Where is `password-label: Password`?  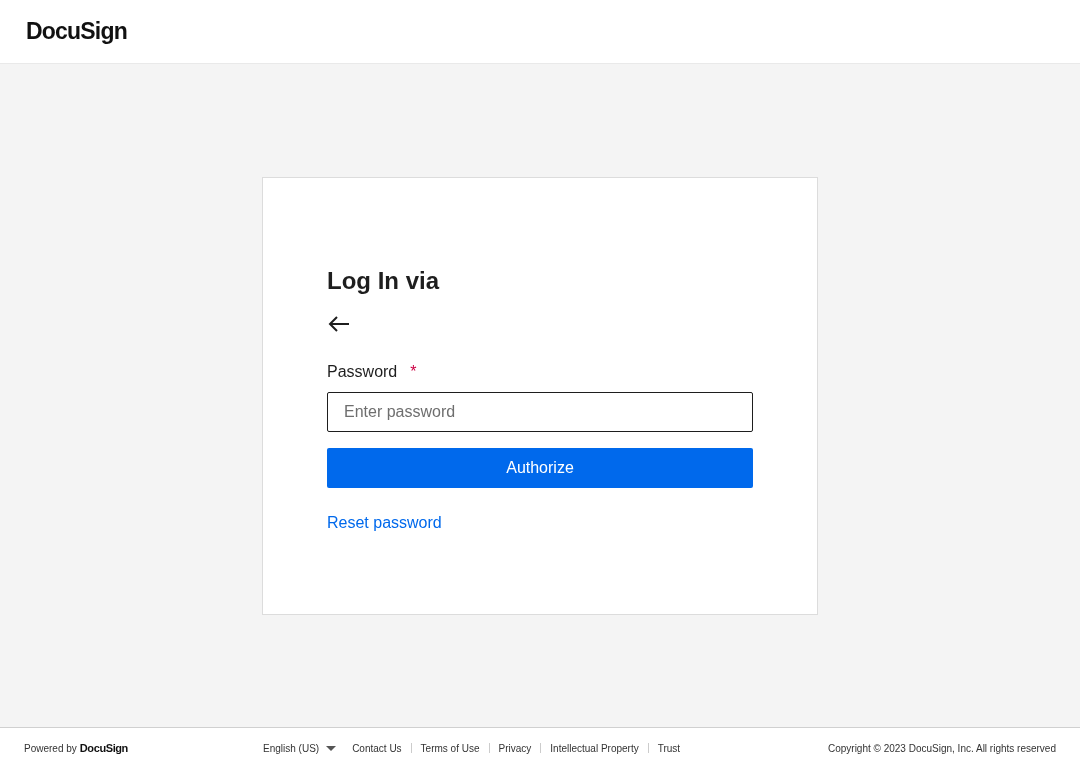 password-label: Password is located at coordinates (362, 372).